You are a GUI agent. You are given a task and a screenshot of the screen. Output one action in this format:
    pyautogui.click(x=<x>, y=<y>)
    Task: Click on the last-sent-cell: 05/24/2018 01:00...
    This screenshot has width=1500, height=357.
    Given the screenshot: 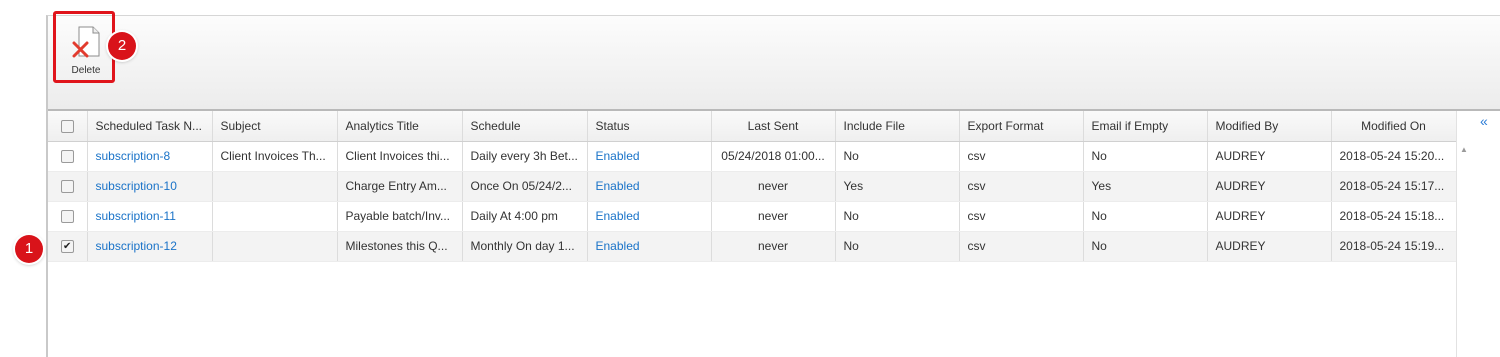 What is the action you would take?
    pyautogui.click(x=773, y=156)
    